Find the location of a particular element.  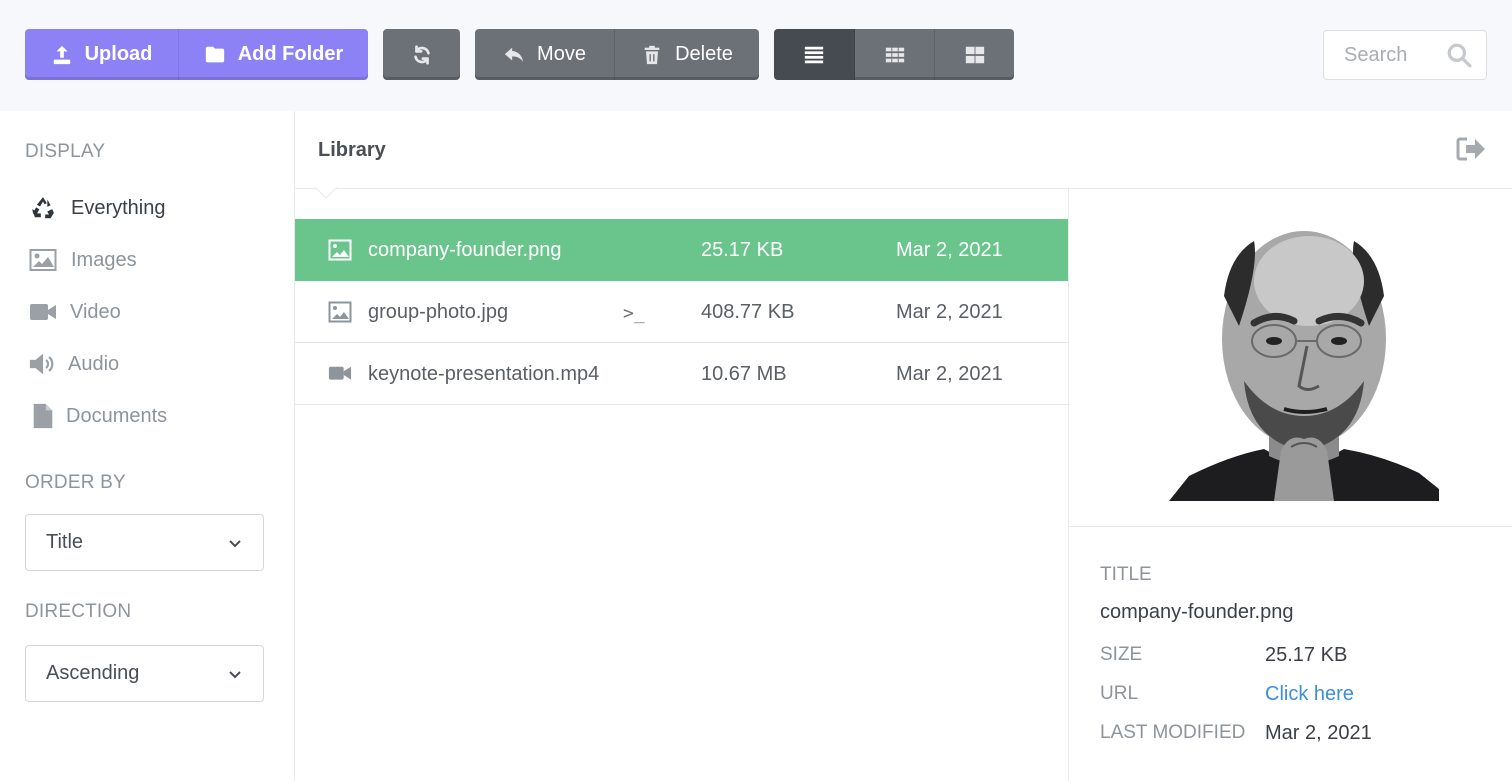

image-preview is located at coordinates (1304, 356).